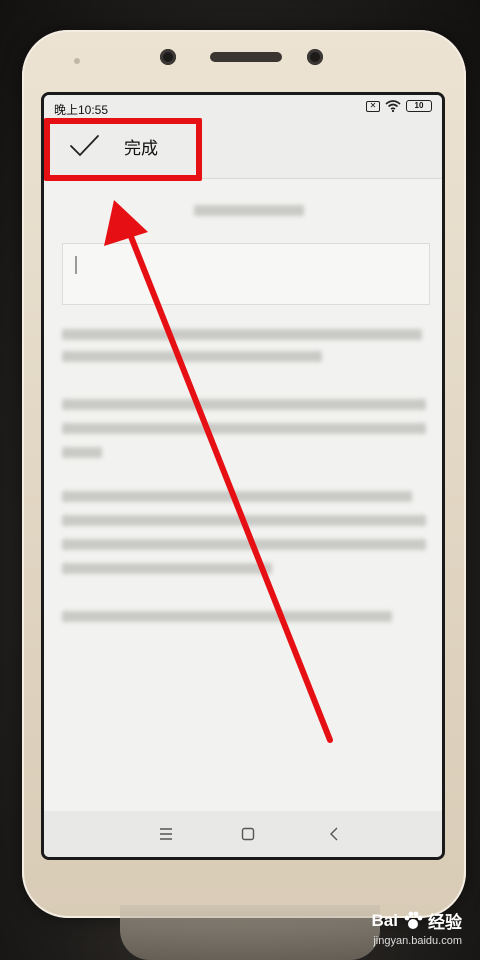 The width and height of the screenshot is (480, 960). I want to click on battery-icon: 10, so click(419, 106).